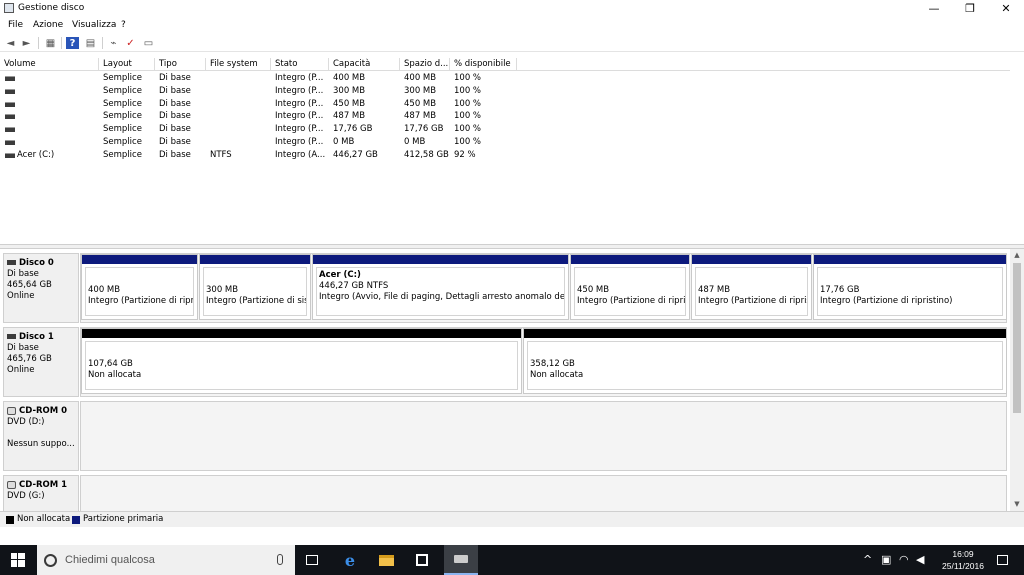 The width and height of the screenshot is (1024, 575). What do you see at coordinates (255, 287) in the screenshot?
I see `partition-block: 300 MB Integro (Partizione di siste` at bounding box center [255, 287].